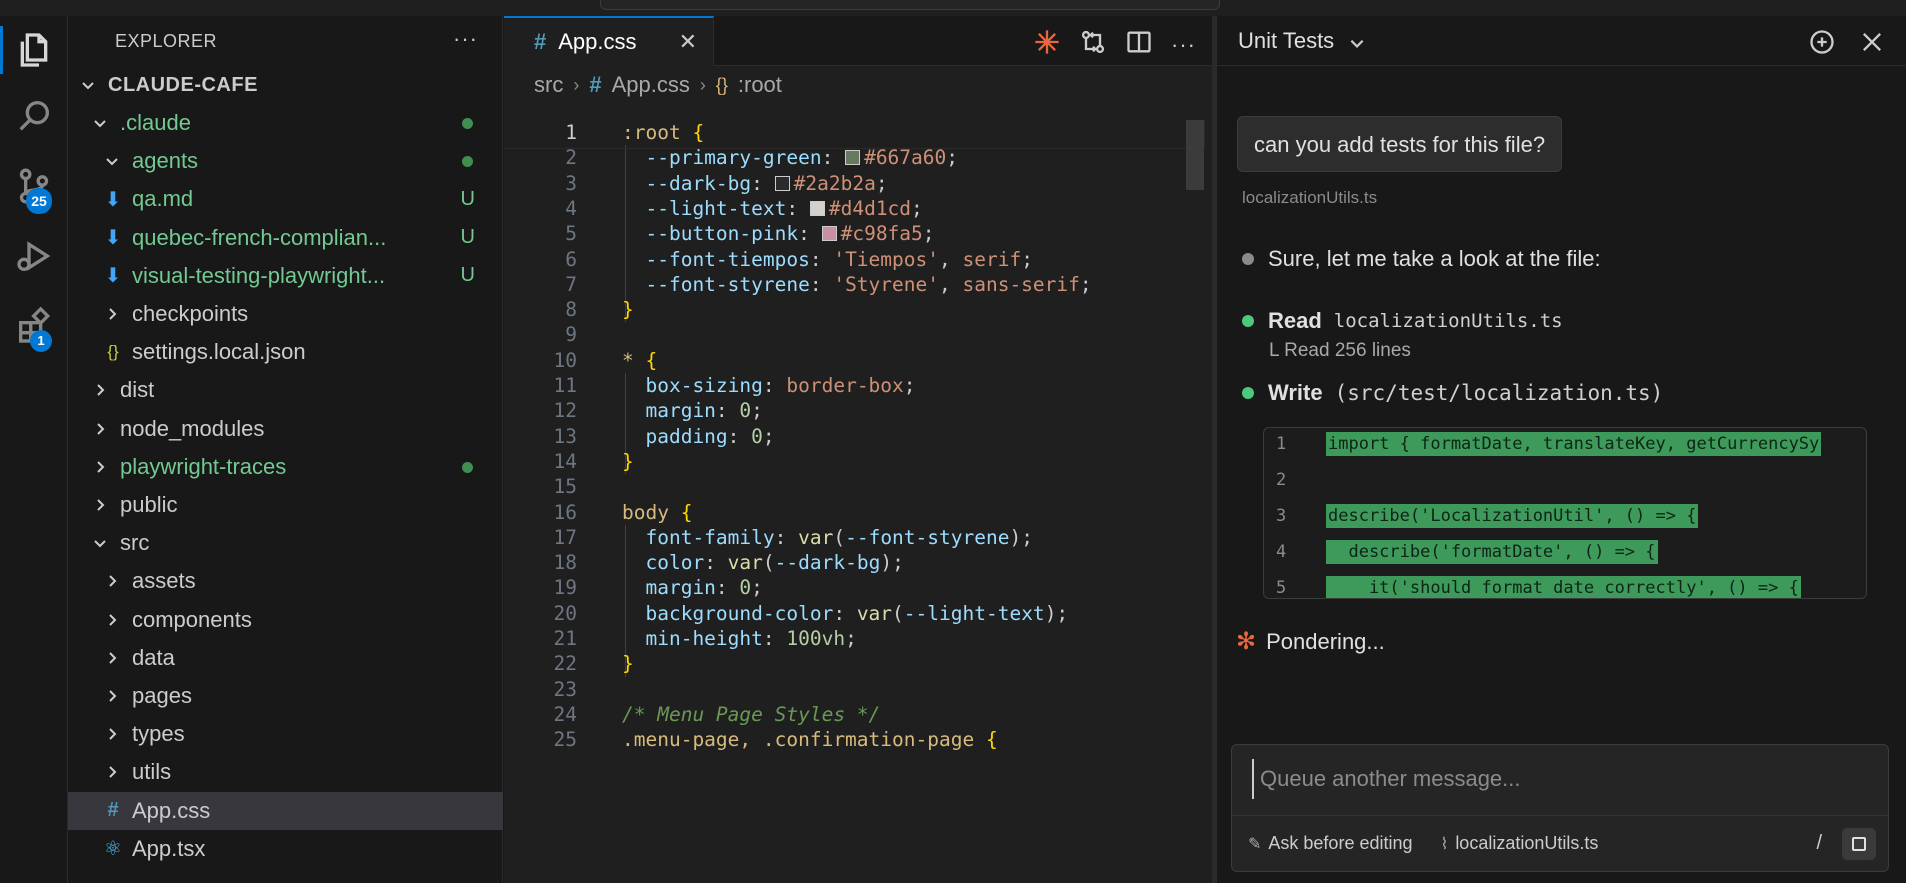  What do you see at coordinates (1499, 393) in the screenshot?
I see `tool-write-target: (src/test/localization.ts)` at bounding box center [1499, 393].